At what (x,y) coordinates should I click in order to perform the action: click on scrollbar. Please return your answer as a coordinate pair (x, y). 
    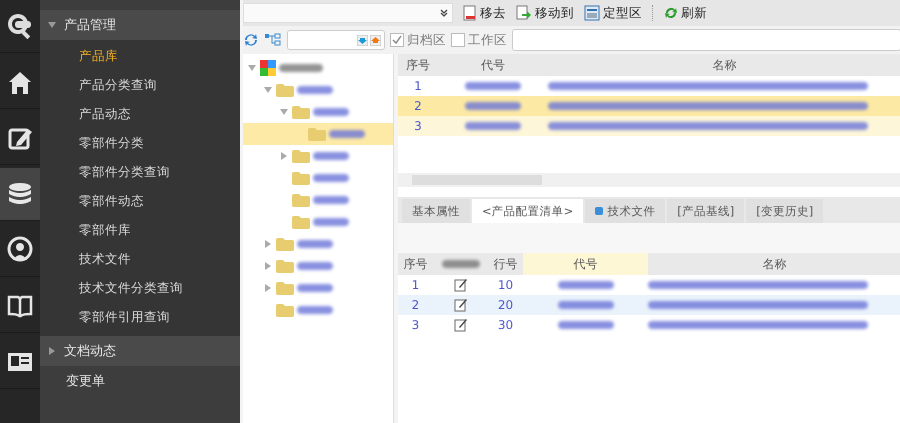
    Looking at the image, I should click on (649, 180).